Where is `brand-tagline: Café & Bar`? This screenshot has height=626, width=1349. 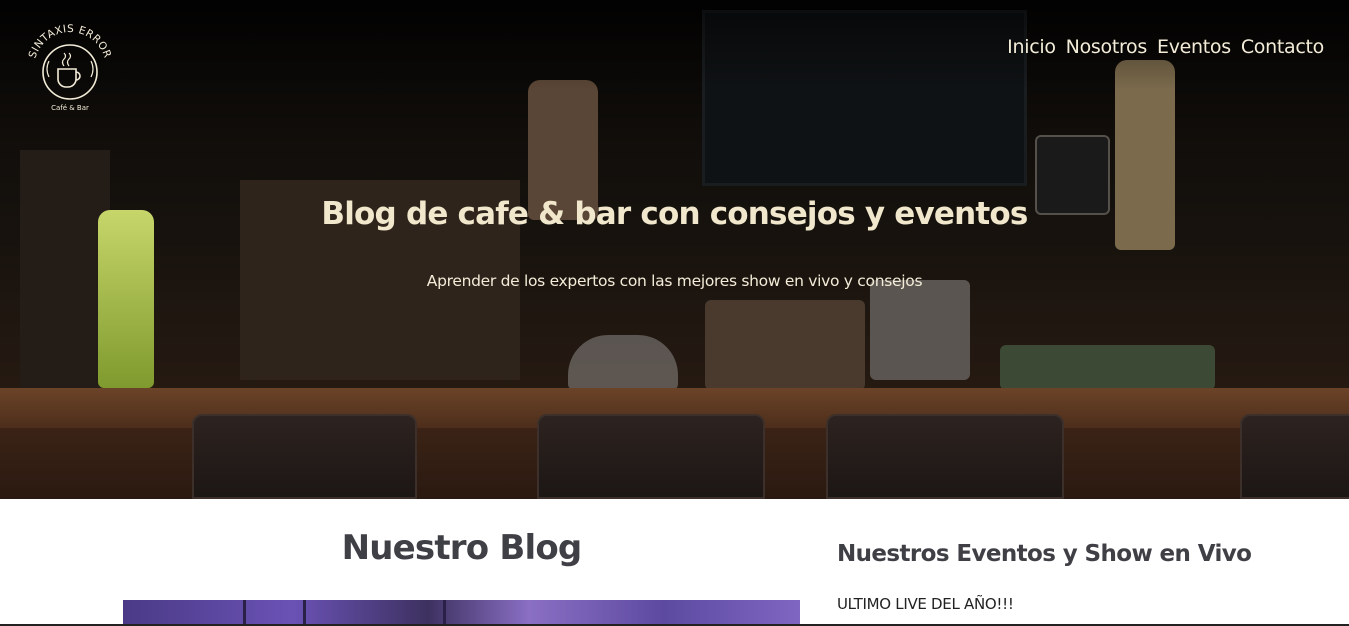
brand-tagline: Café & Bar is located at coordinates (70, 108).